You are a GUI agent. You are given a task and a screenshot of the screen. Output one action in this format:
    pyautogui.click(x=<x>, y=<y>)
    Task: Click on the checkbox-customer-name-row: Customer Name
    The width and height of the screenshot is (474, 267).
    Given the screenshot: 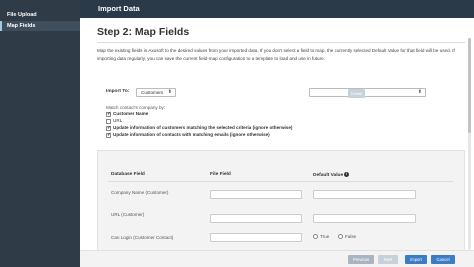 What is the action you would take?
    pyautogui.click(x=127, y=114)
    